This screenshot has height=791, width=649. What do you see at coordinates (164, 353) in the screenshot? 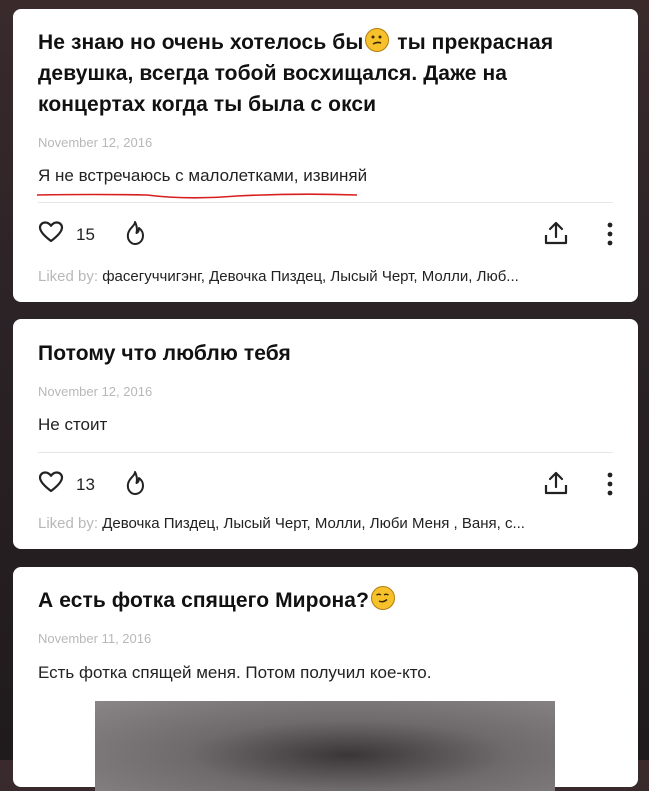
I see `question-text: Потому что люблю тебя` at bounding box center [164, 353].